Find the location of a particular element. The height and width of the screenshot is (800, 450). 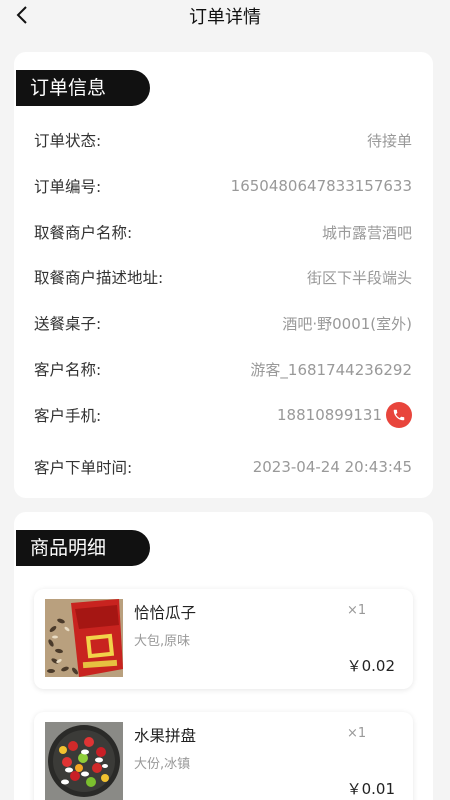

merchant-name-row: 取餐商户名称: 城市露营酒吧 is located at coordinates (223, 232).